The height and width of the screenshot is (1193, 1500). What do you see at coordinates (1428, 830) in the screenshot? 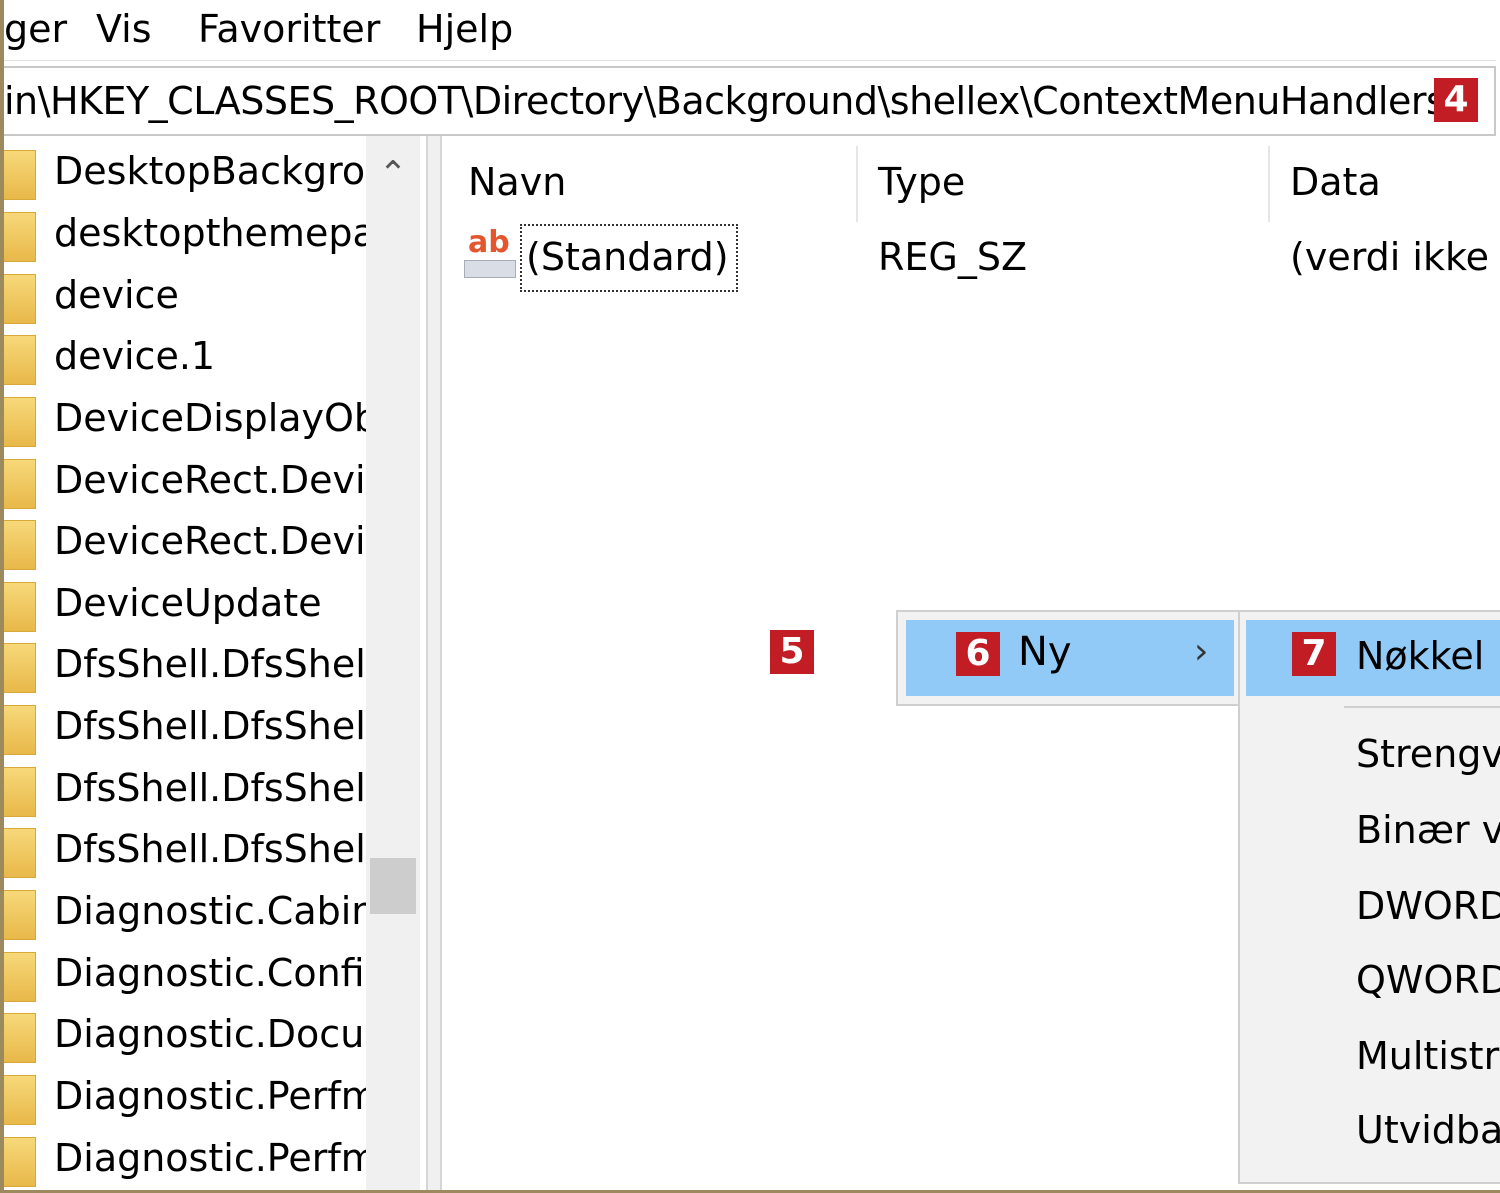
I see `submenu-item-binary: Binær v` at bounding box center [1428, 830].